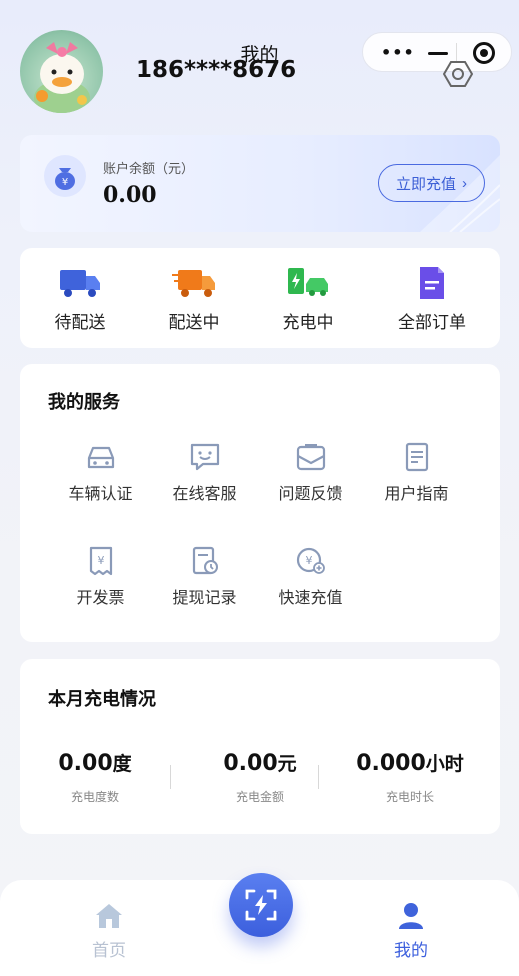  I want to click on service-label: 用户指南, so click(416, 493).